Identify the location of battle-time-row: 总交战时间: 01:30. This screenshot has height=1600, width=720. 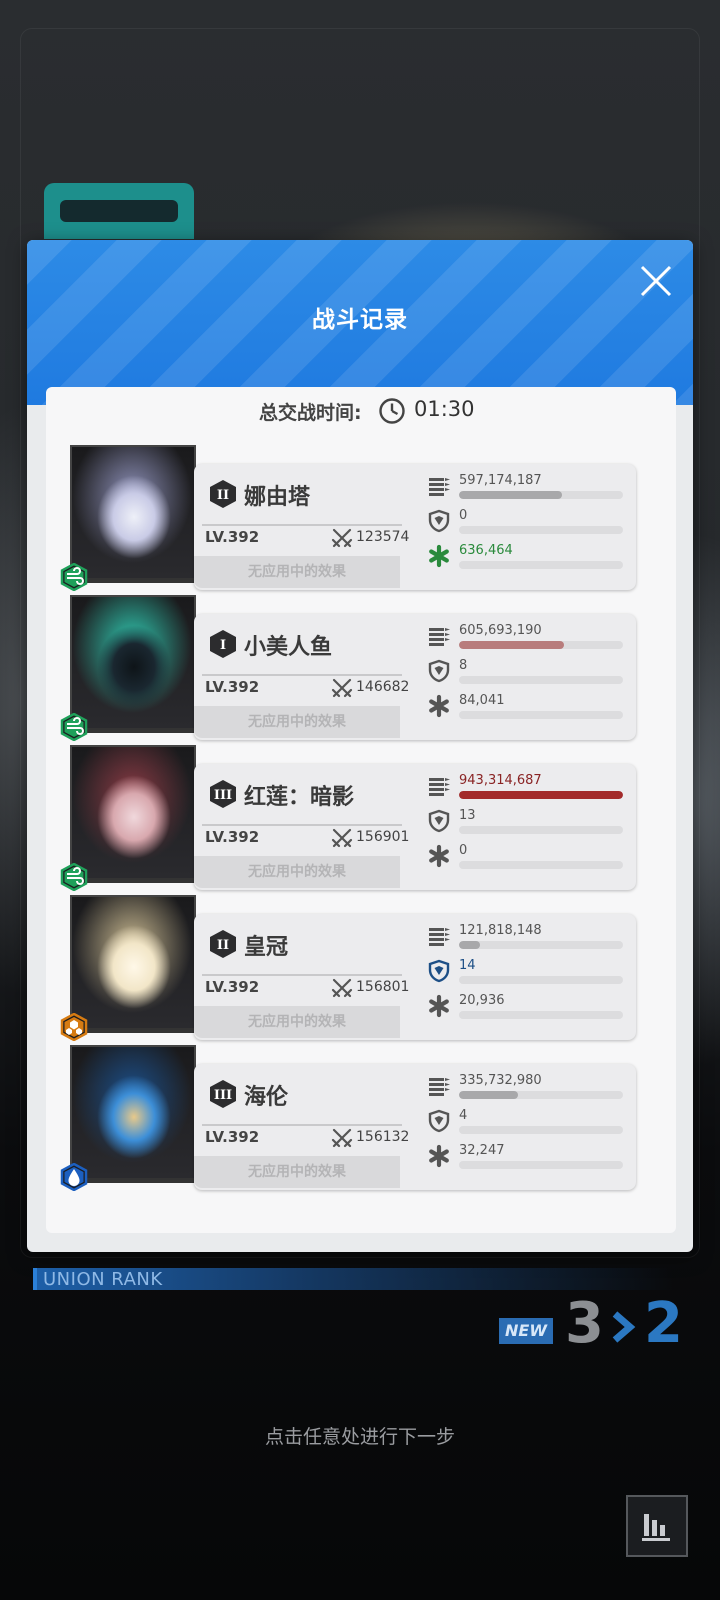
(361, 410).